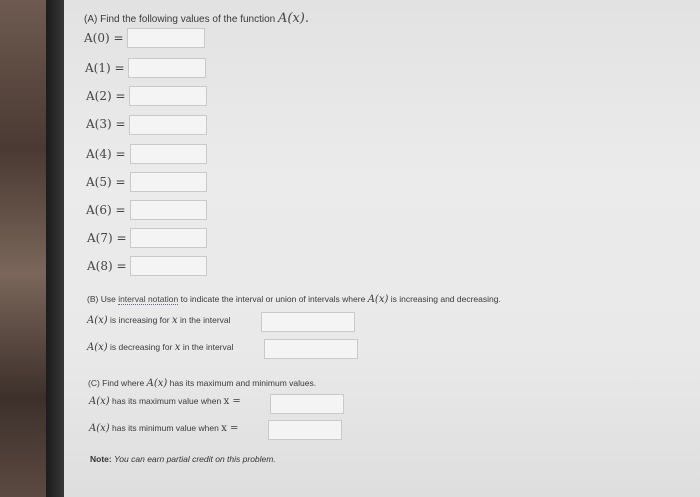 The image size is (700, 497). I want to click on row-a8-label: A(8) =, so click(107, 266).